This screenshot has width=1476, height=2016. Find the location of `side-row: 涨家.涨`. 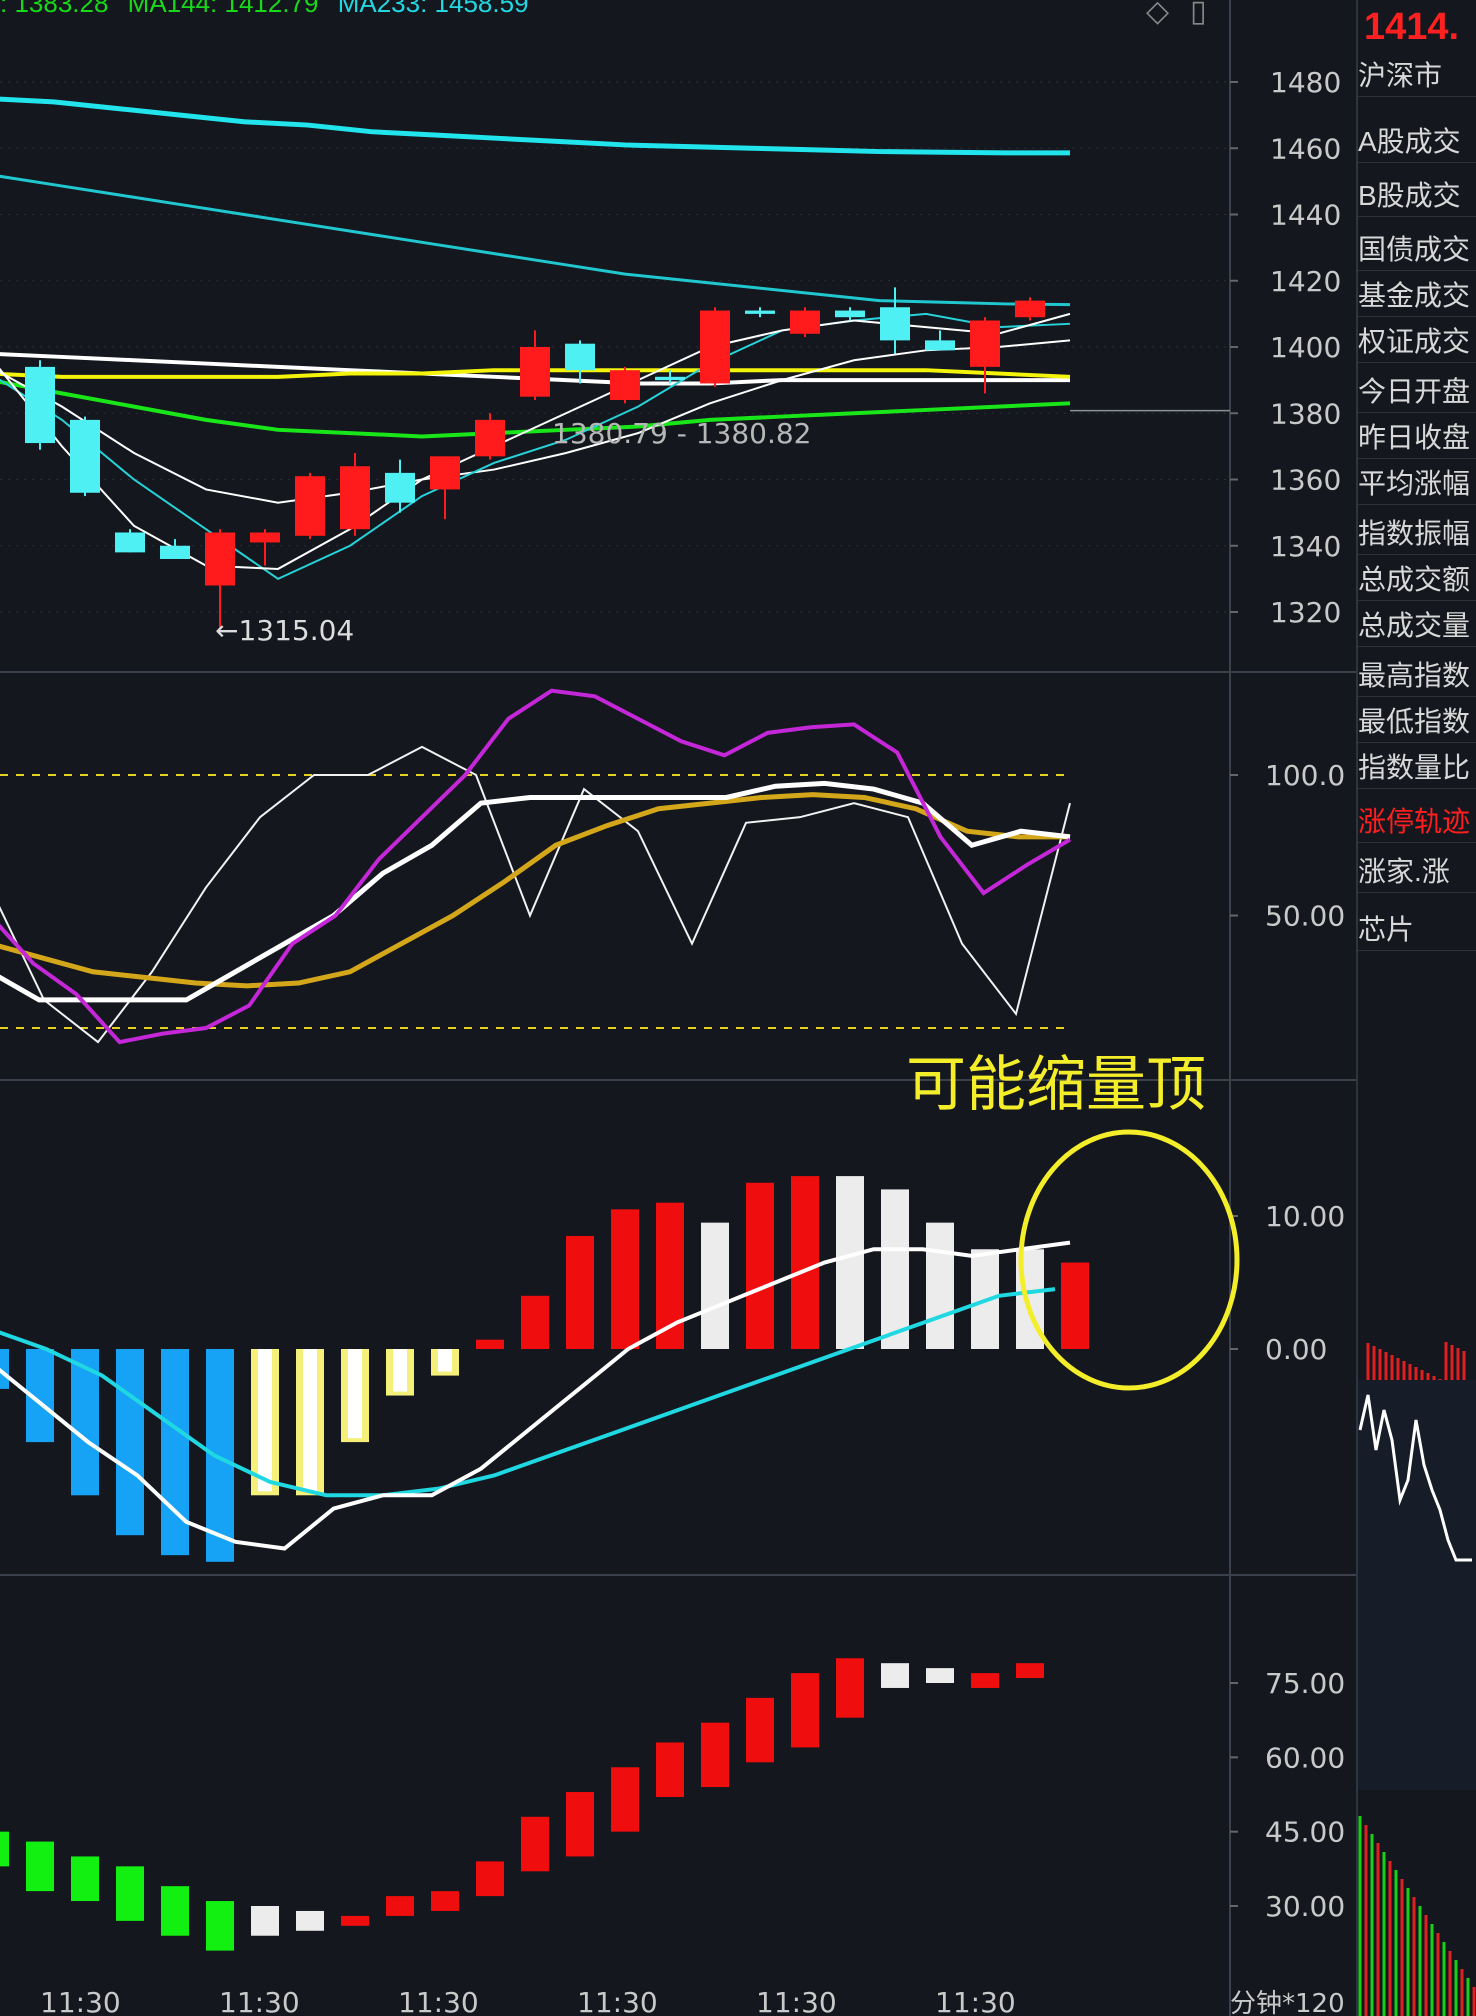

side-row: 涨家.涨 is located at coordinates (1417, 872).